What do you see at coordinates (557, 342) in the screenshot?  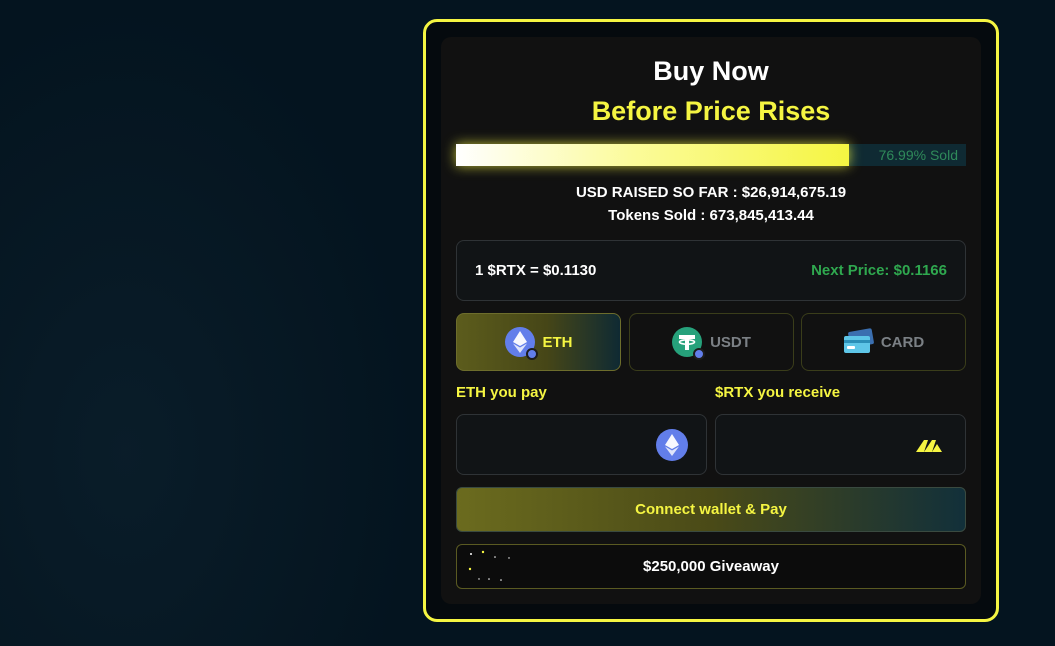 I see `tab-eth-label: ETH` at bounding box center [557, 342].